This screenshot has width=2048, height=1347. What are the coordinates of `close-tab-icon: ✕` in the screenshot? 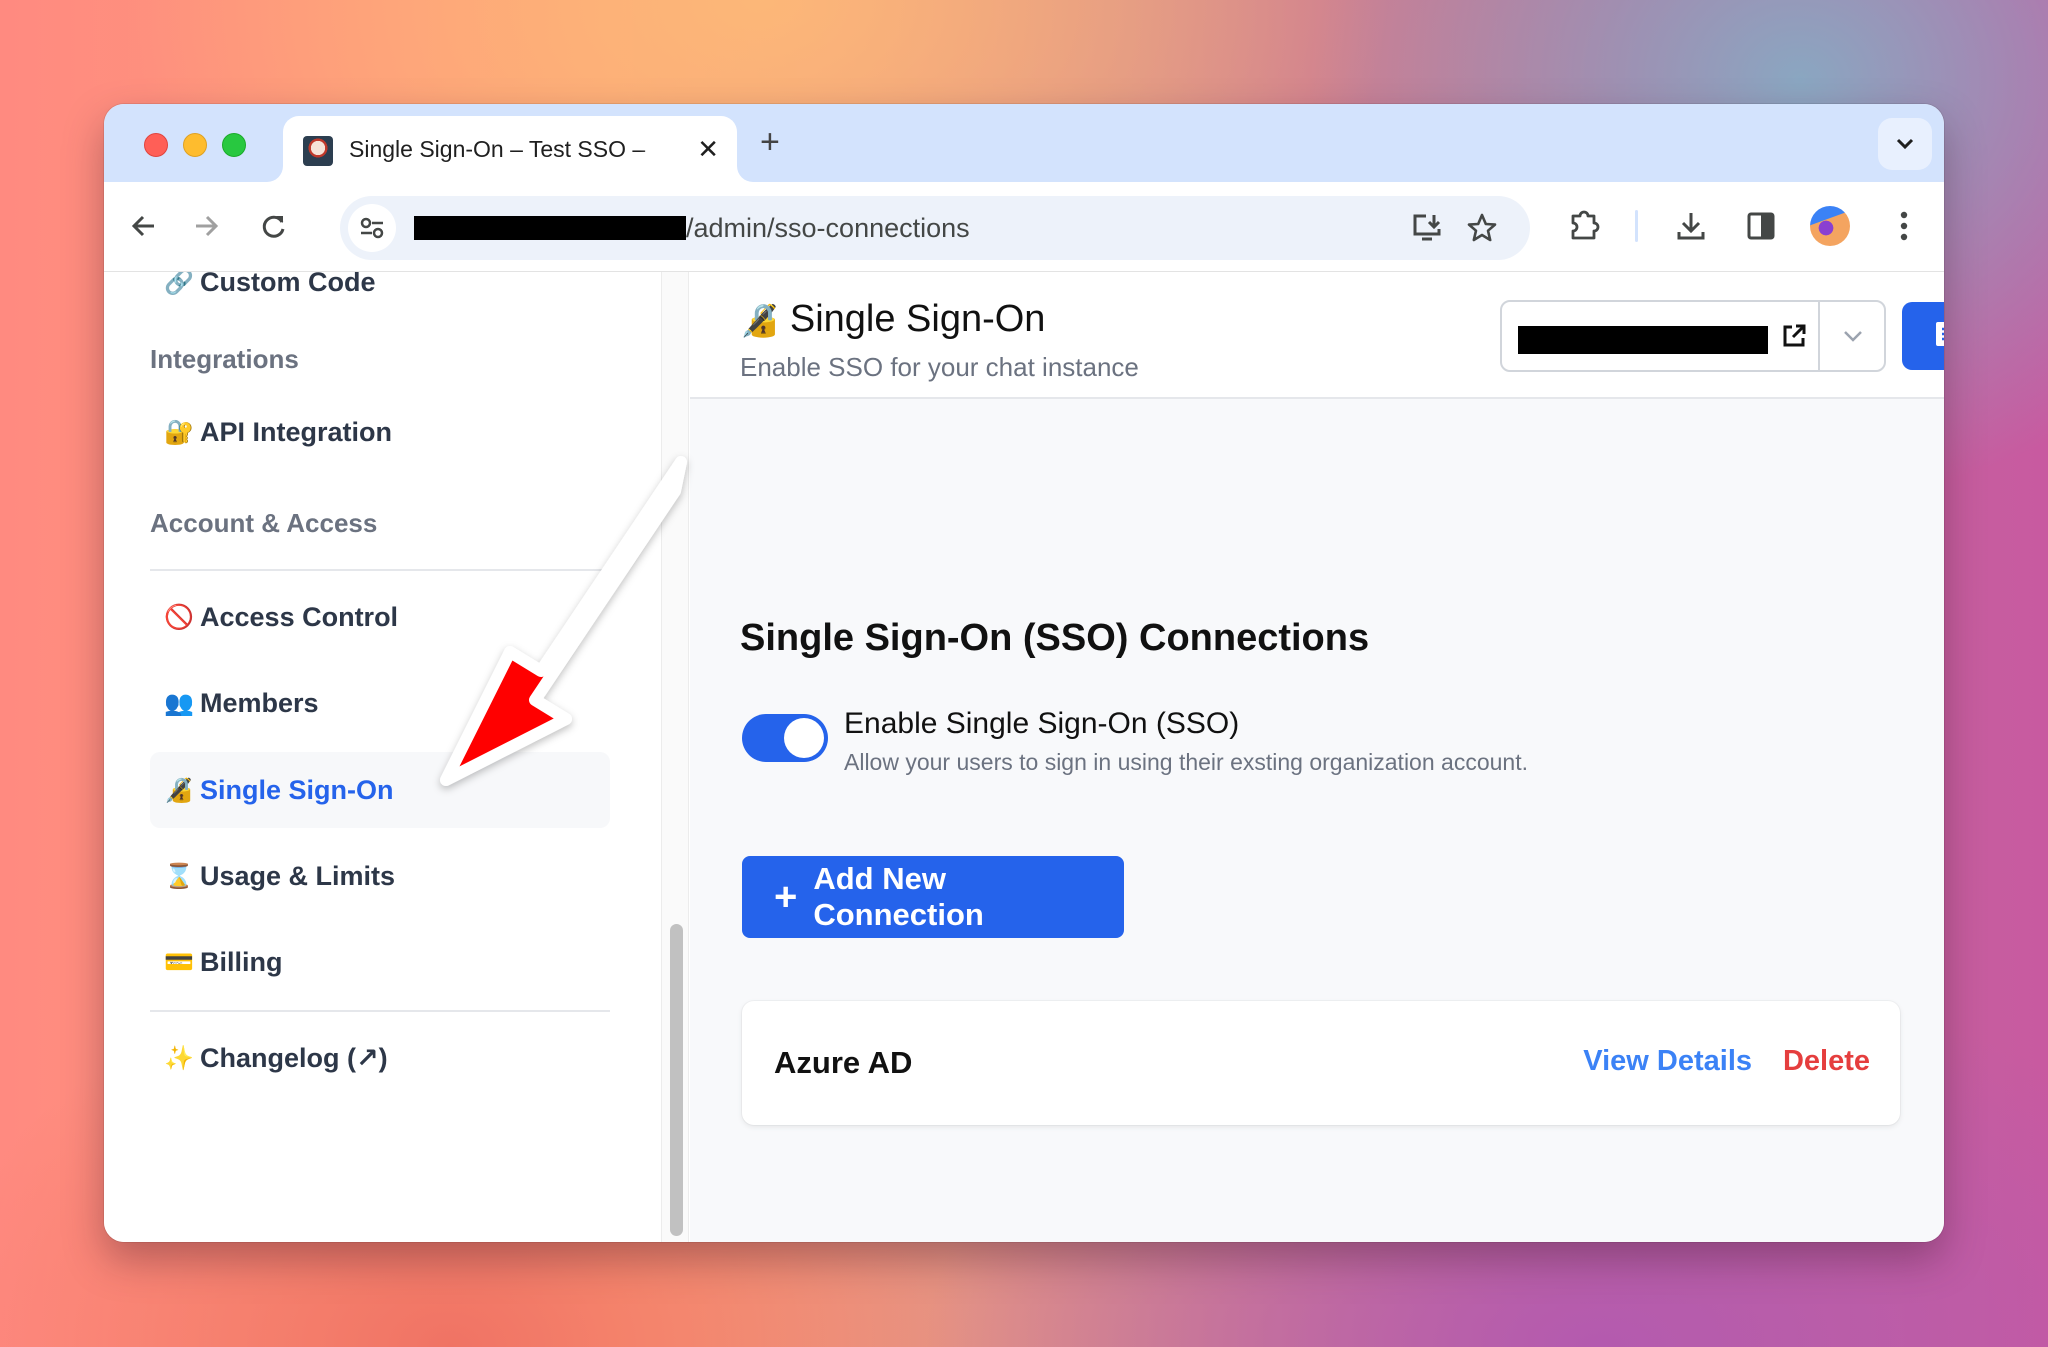 It's located at (708, 149).